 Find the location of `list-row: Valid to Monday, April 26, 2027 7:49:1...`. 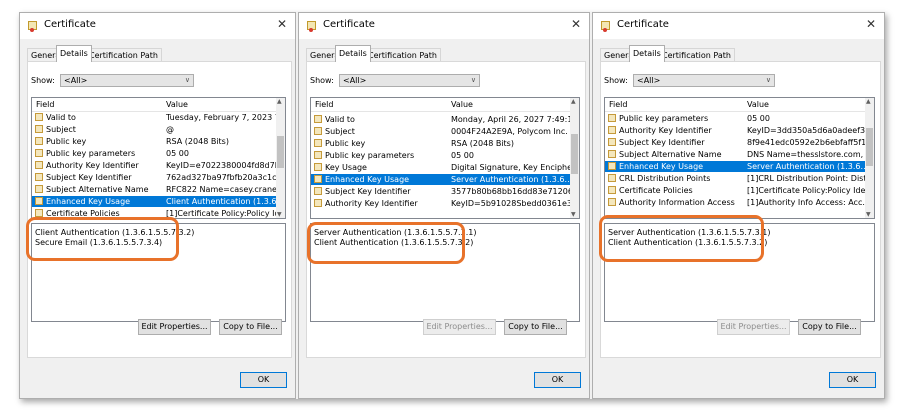

list-row: Valid to Monday, April 26, 2027 7:49:1... is located at coordinates (445, 119).